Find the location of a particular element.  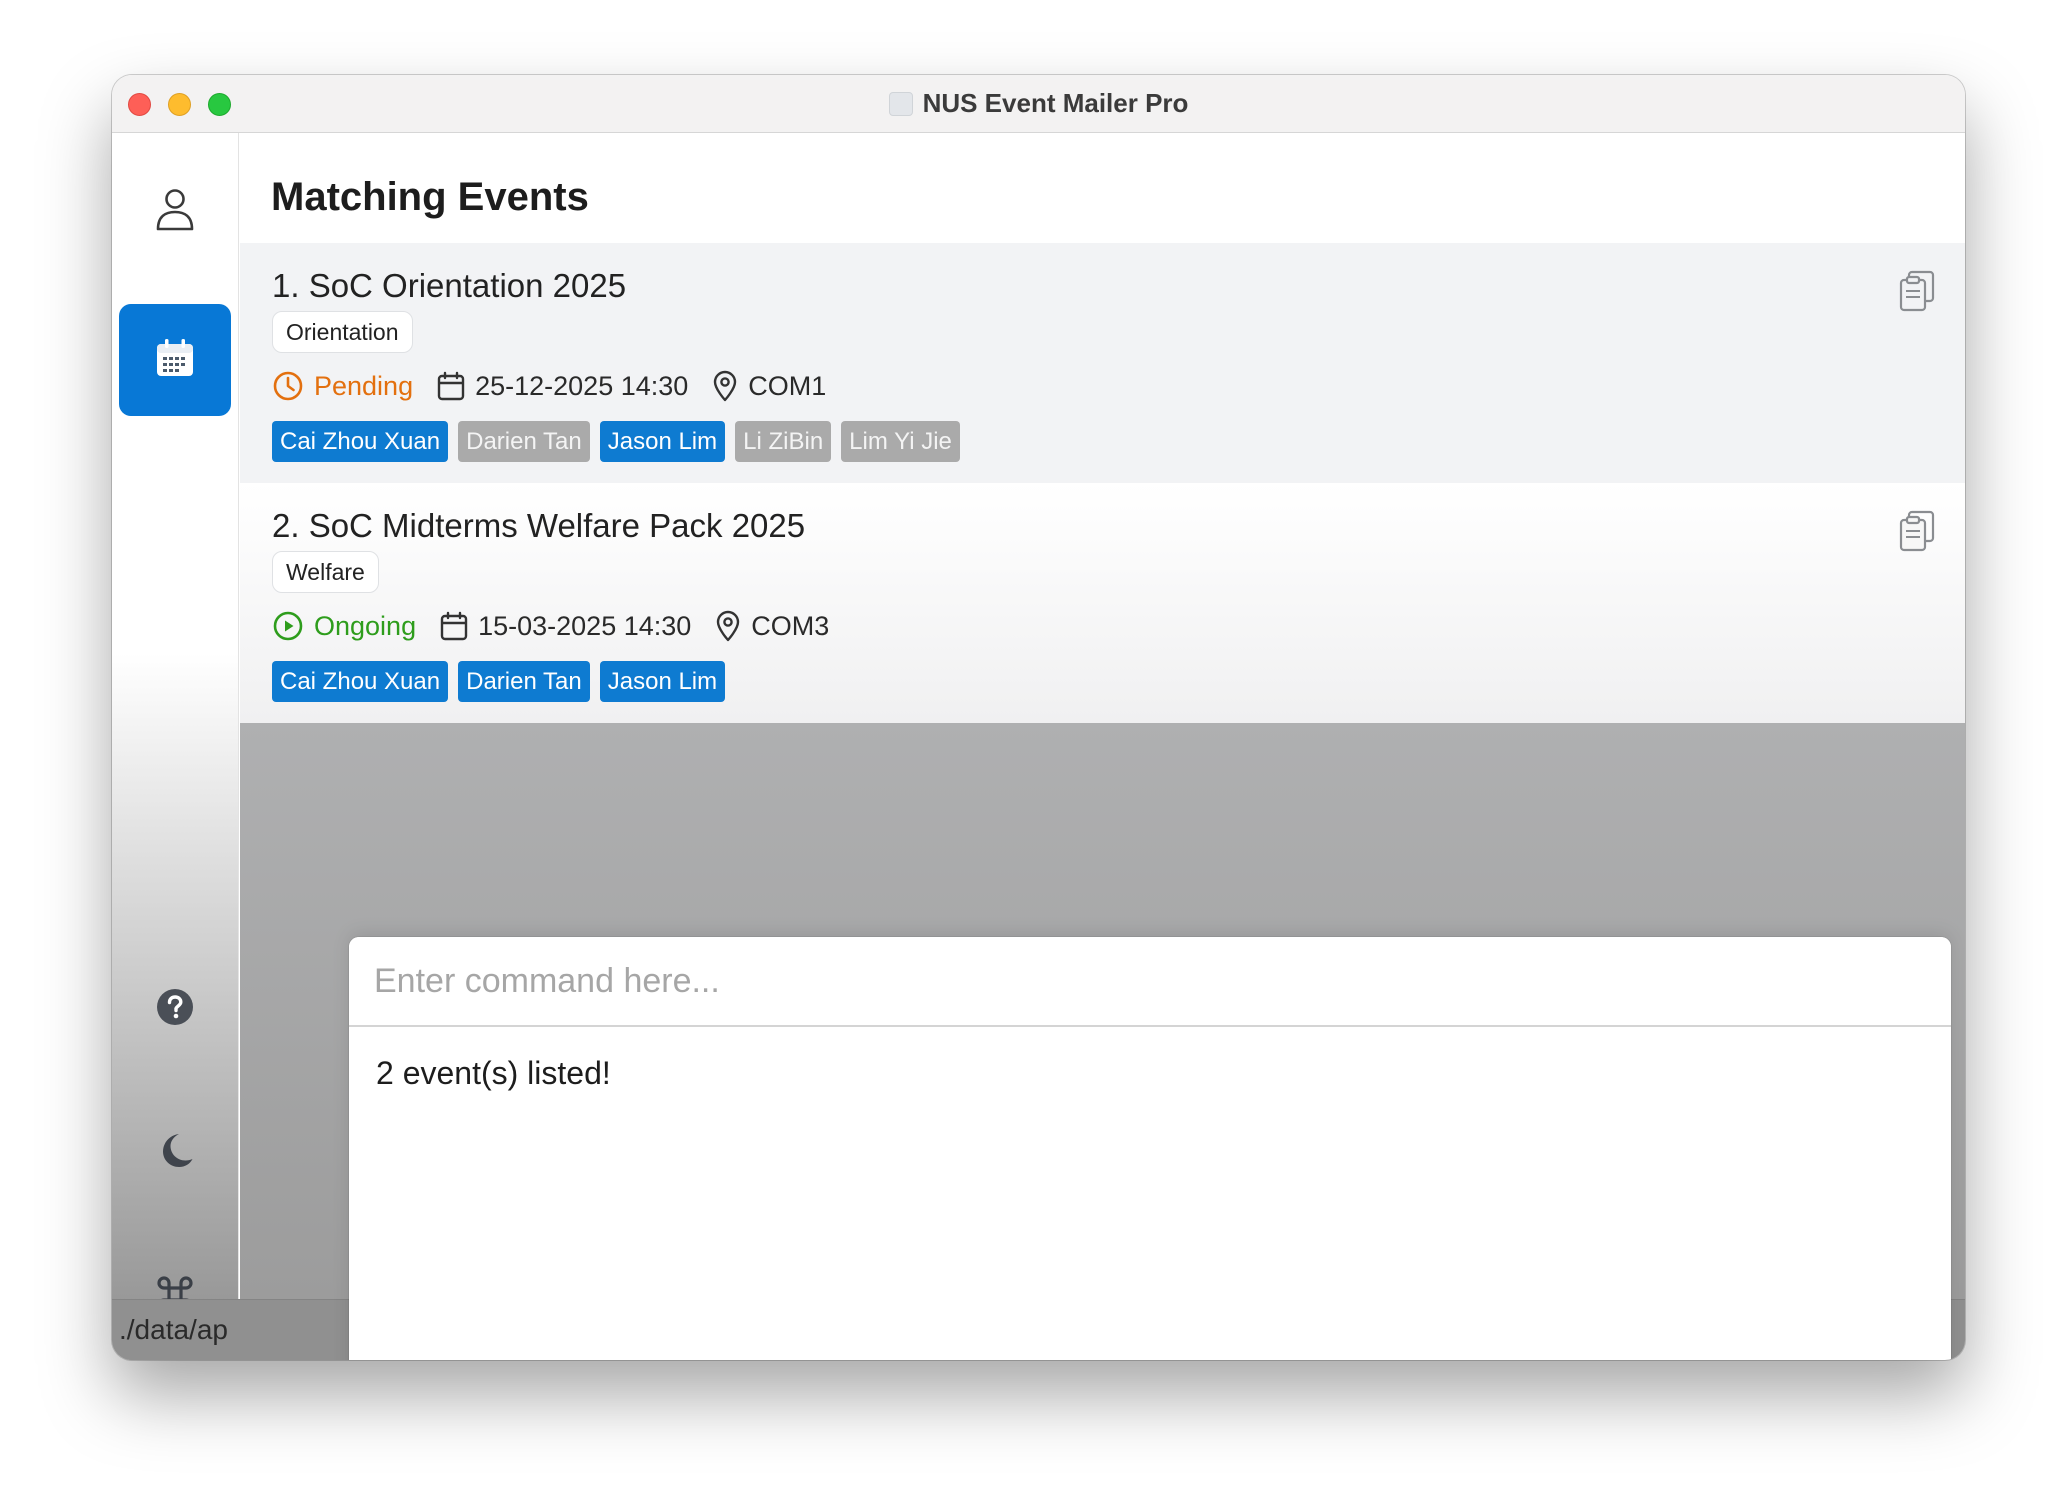

window-title: NUS Event Mailer Pro is located at coordinates (1055, 103).